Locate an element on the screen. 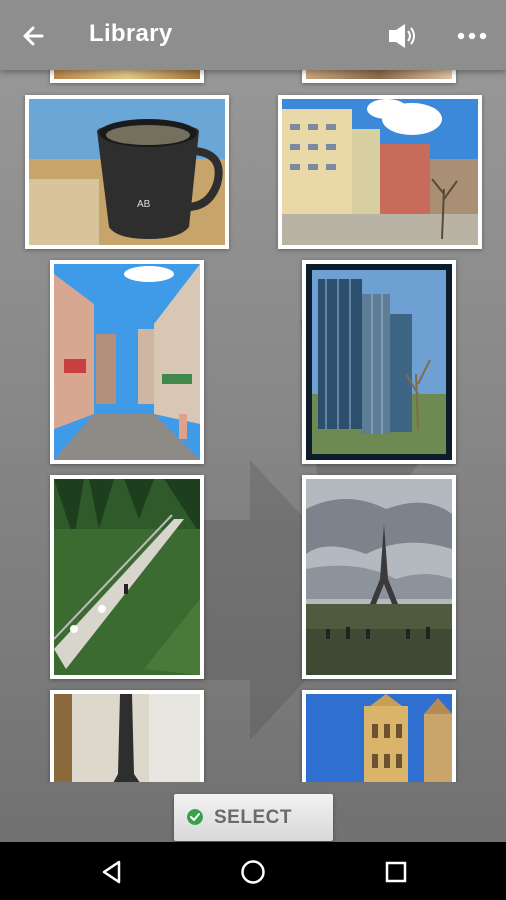 This screenshot has width=506, height=900. photo-tower-building is located at coordinates (379, 362).